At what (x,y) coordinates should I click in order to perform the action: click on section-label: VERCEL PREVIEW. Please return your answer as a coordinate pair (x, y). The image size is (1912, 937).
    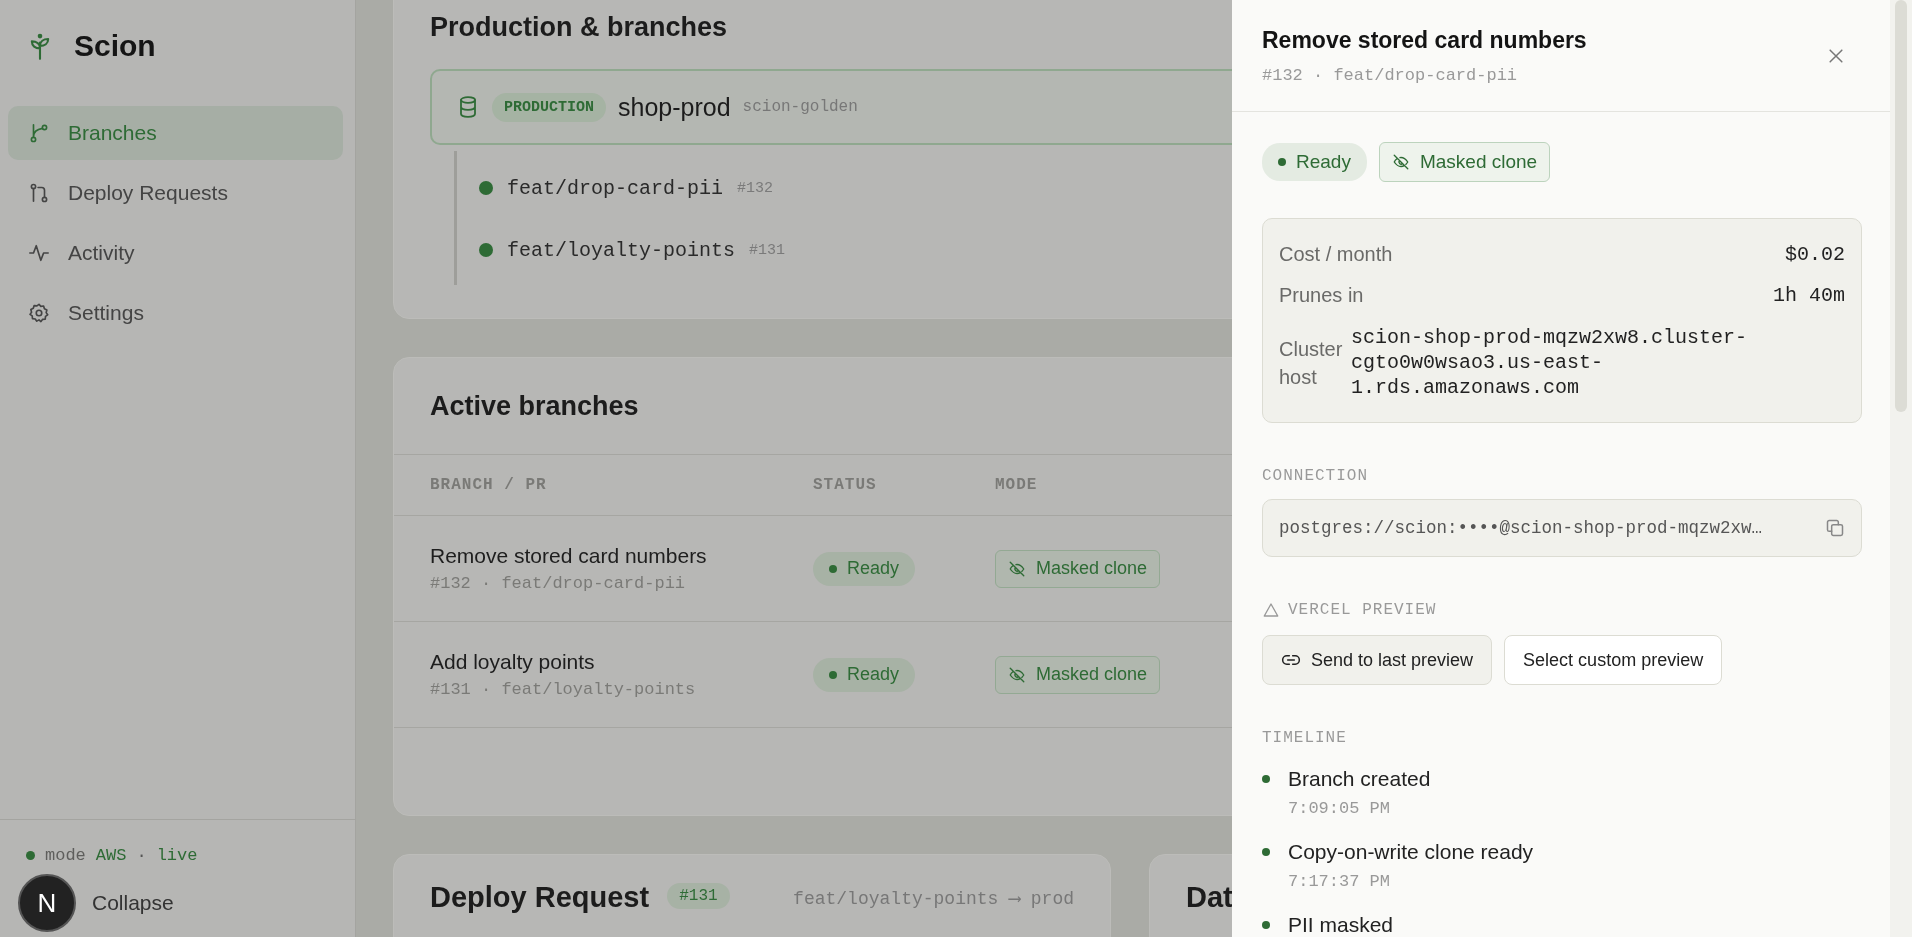
    Looking at the image, I should click on (1362, 610).